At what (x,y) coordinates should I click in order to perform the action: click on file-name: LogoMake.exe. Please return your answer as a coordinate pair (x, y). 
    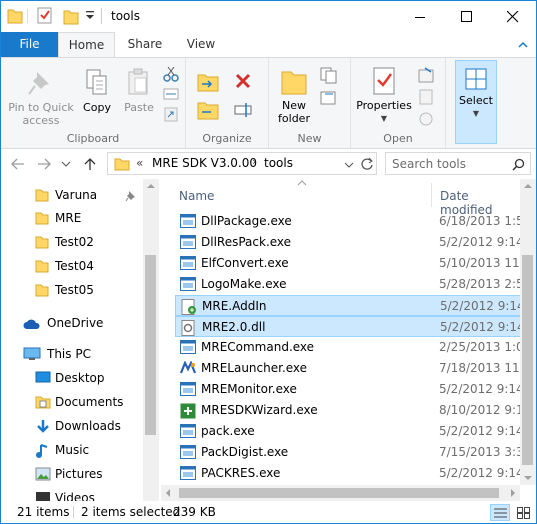
    Looking at the image, I should click on (244, 284).